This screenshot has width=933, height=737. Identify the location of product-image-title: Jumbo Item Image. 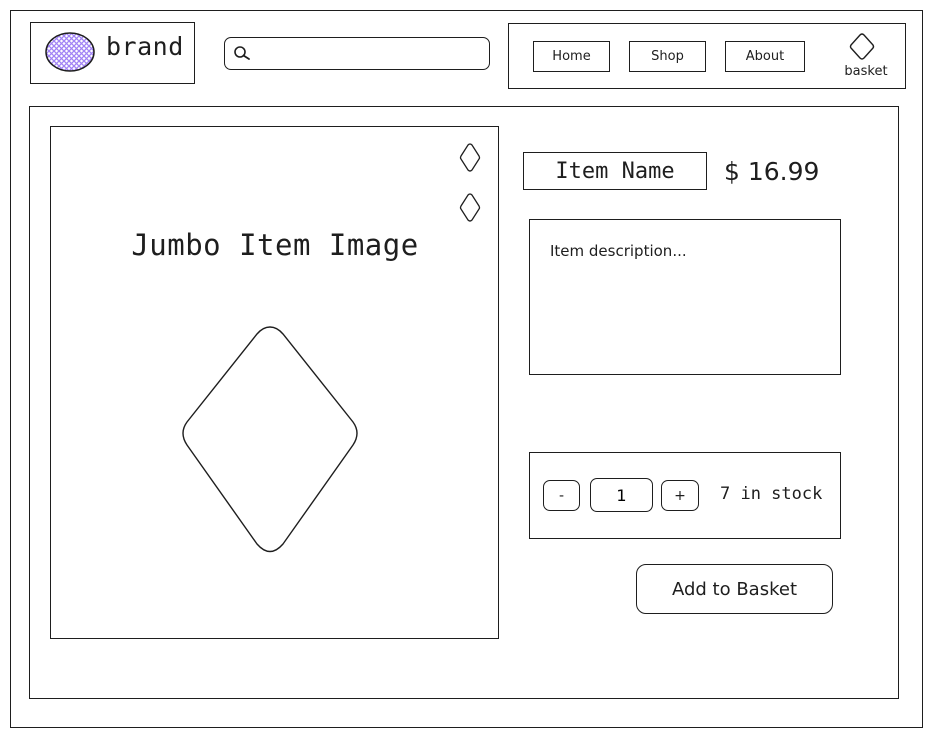
(275, 245).